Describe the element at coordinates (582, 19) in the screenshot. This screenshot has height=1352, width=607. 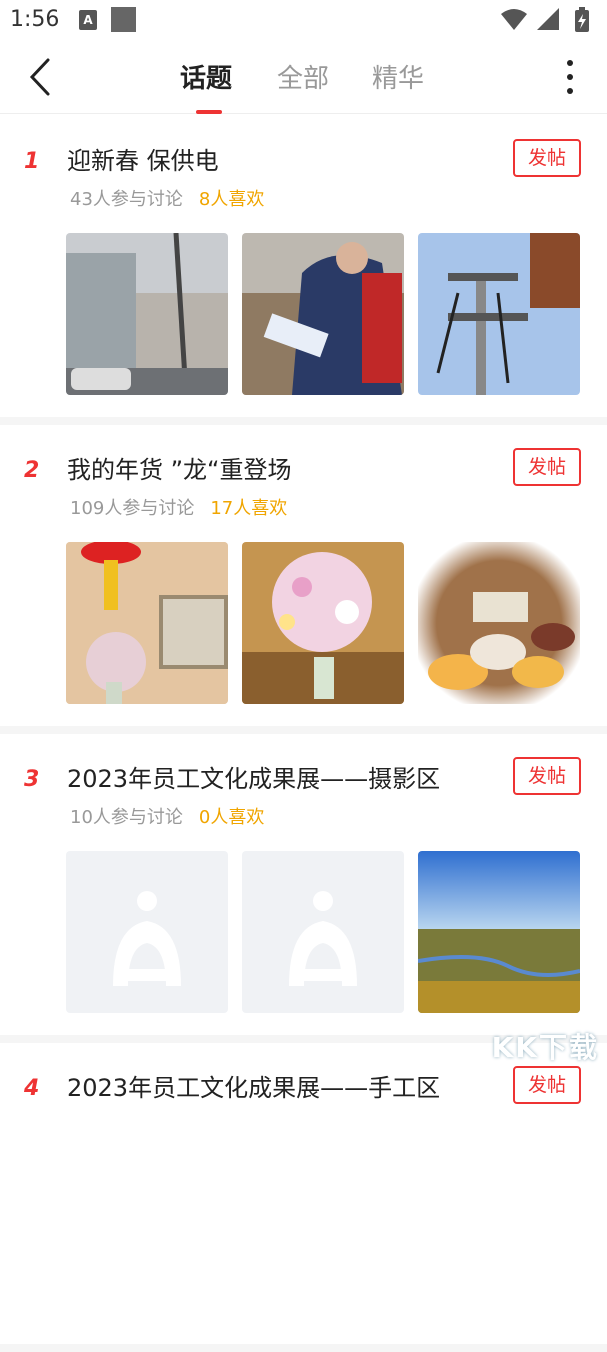
I see `battery-icon` at that location.